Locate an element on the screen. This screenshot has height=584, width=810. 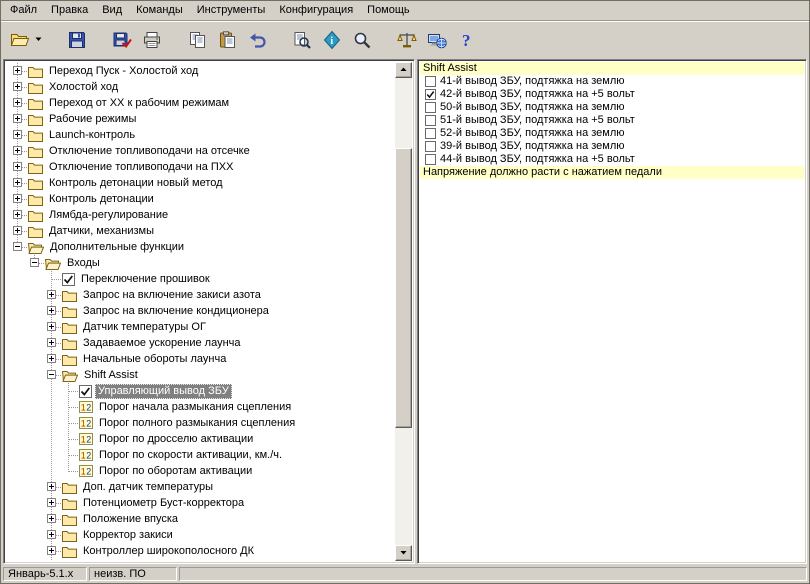
tree-item: 1 2 Порог по дросселю активации is located at coordinates (202, 439).